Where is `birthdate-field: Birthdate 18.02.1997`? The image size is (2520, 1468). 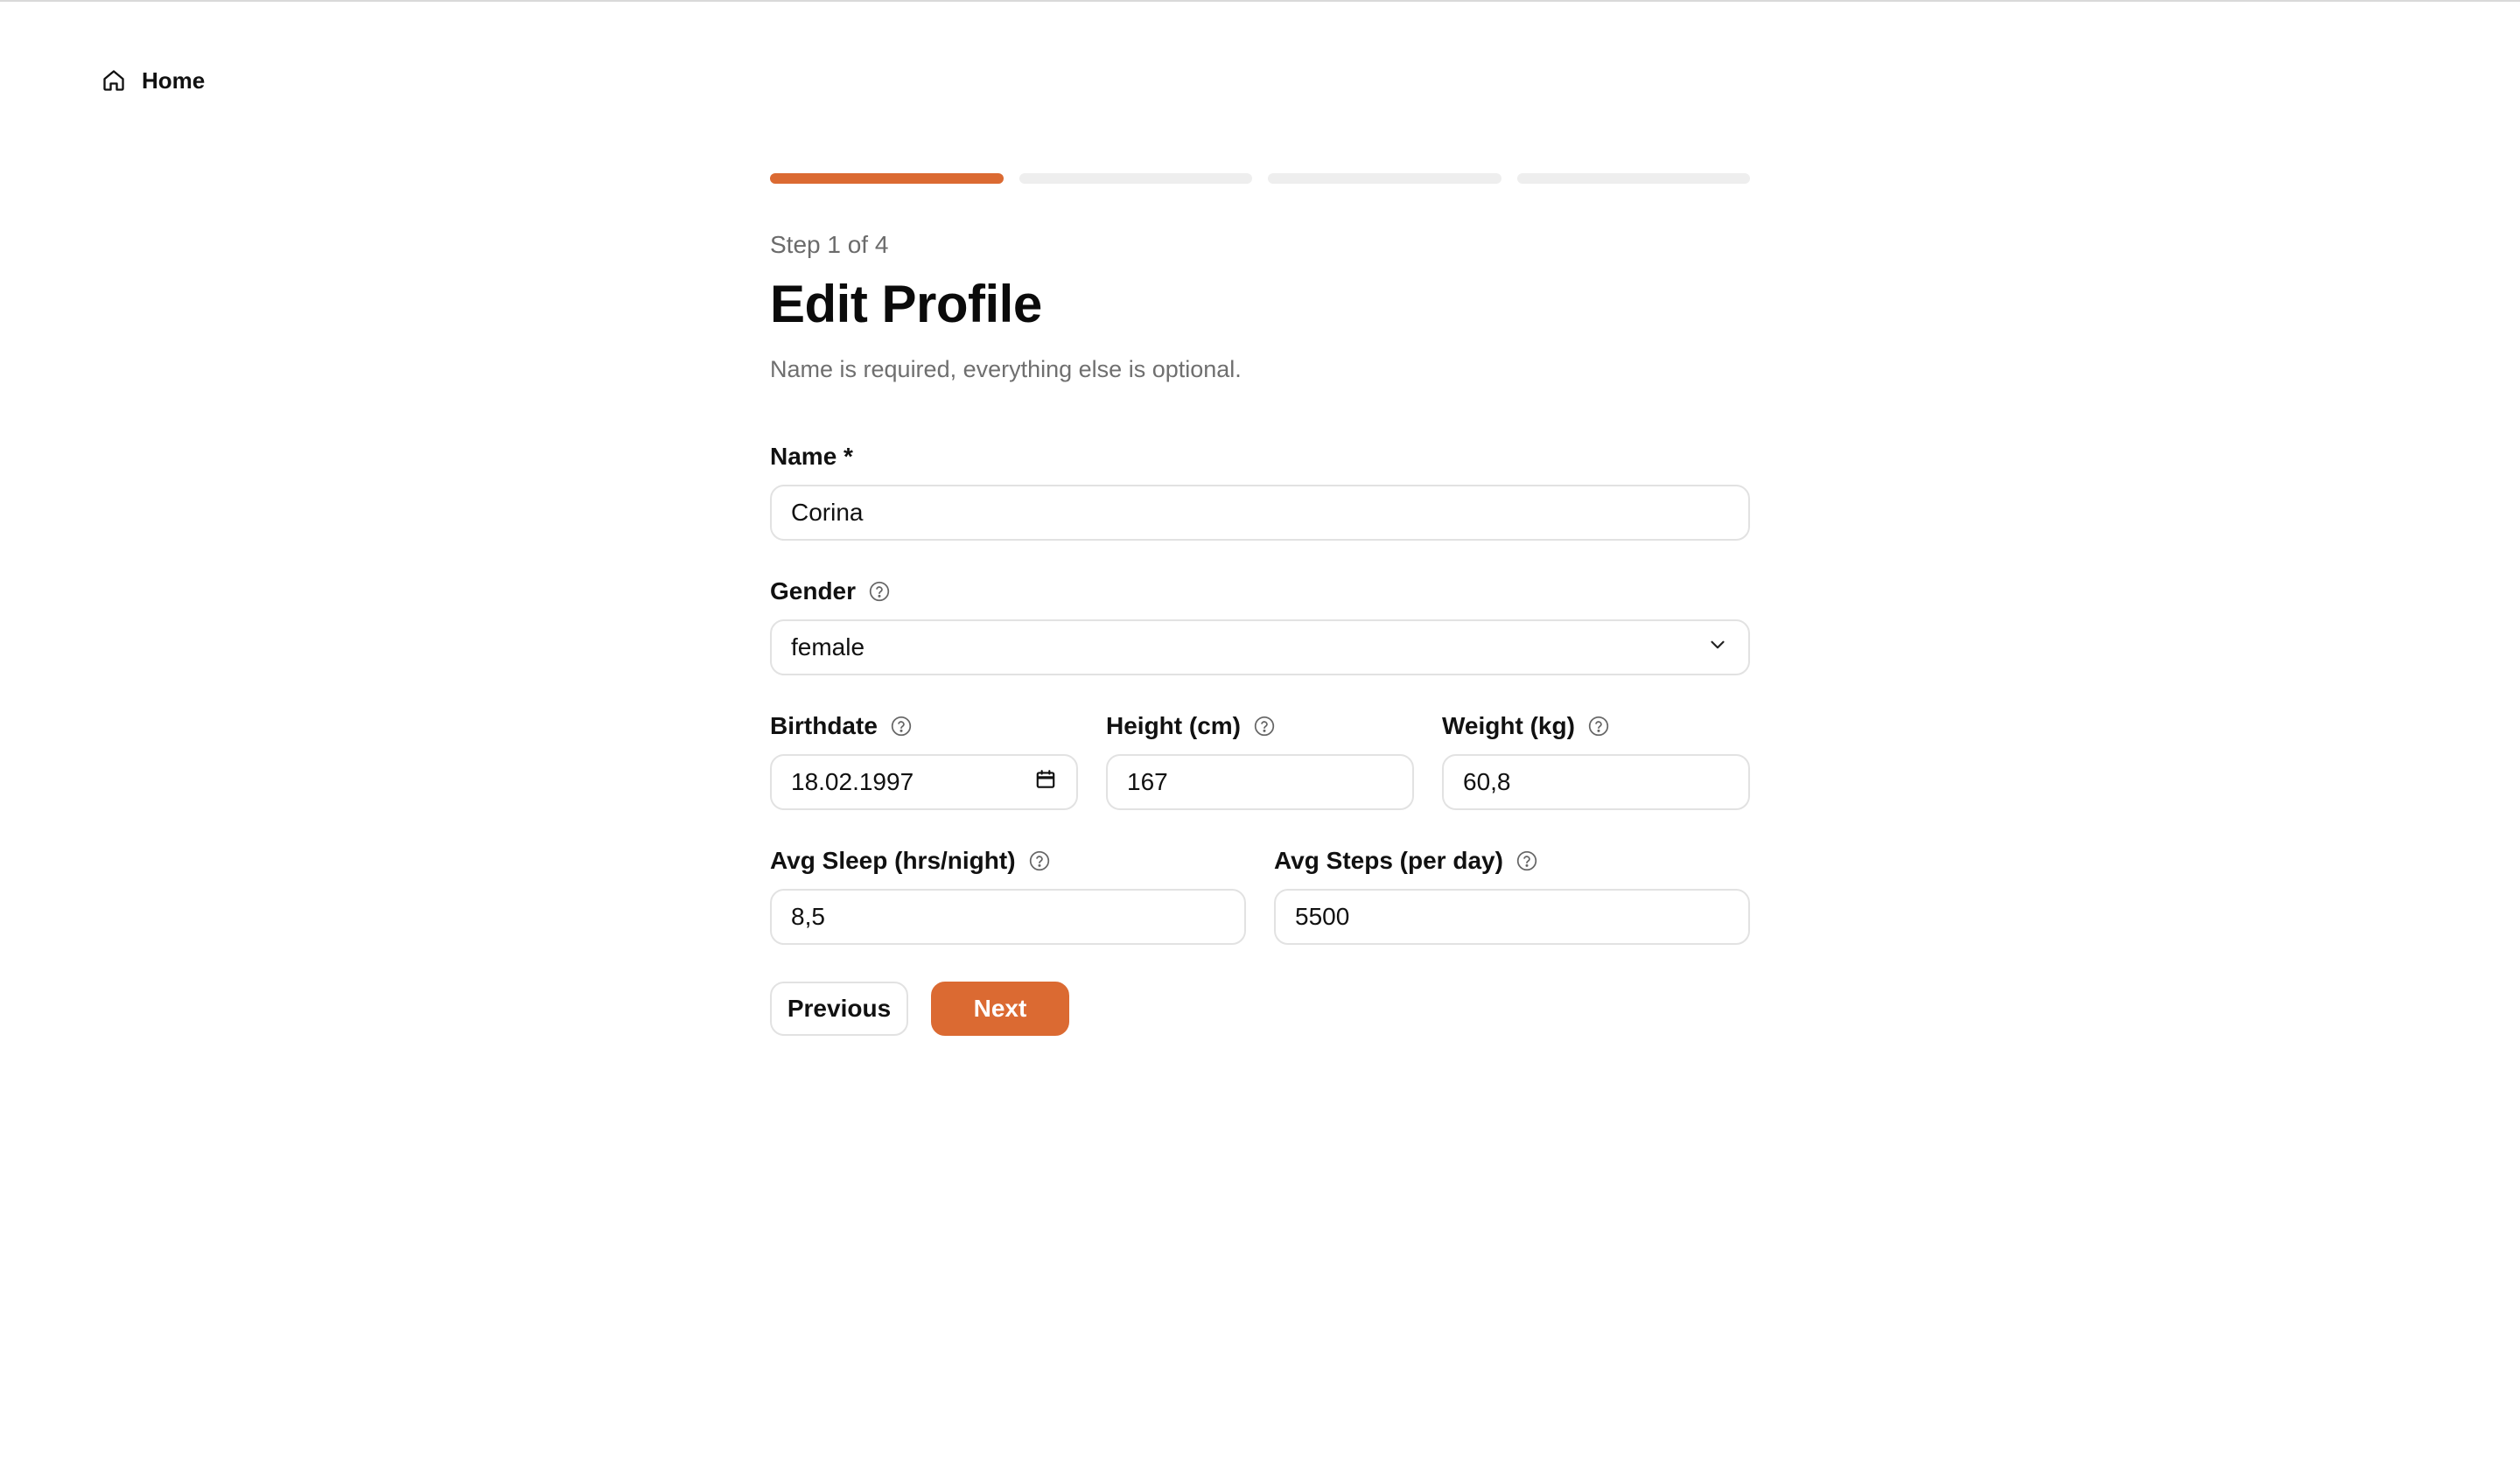 birthdate-field: Birthdate 18.02.1997 is located at coordinates (924, 760).